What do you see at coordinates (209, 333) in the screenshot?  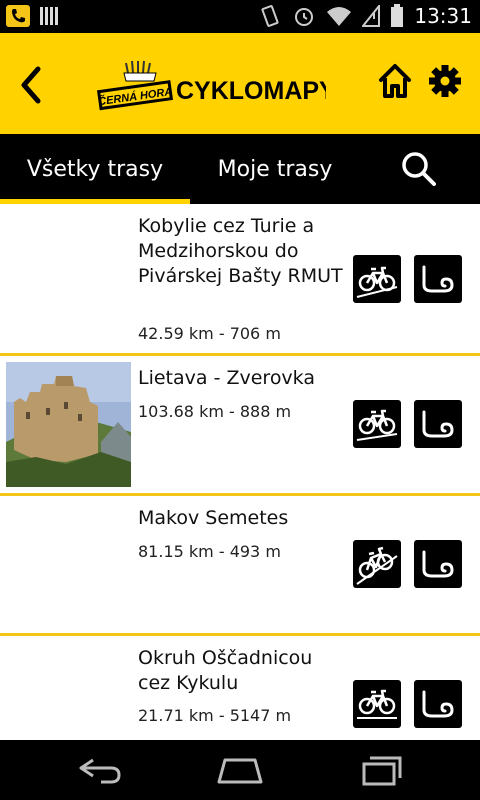 I see `route-distance-elevation: 42.59 km - 706 m` at bounding box center [209, 333].